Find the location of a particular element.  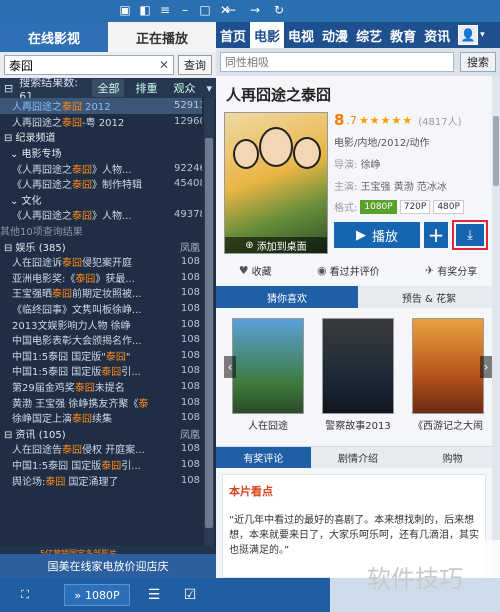

label-part: 侵犯案开庭 is located at coordinates (107, 264).